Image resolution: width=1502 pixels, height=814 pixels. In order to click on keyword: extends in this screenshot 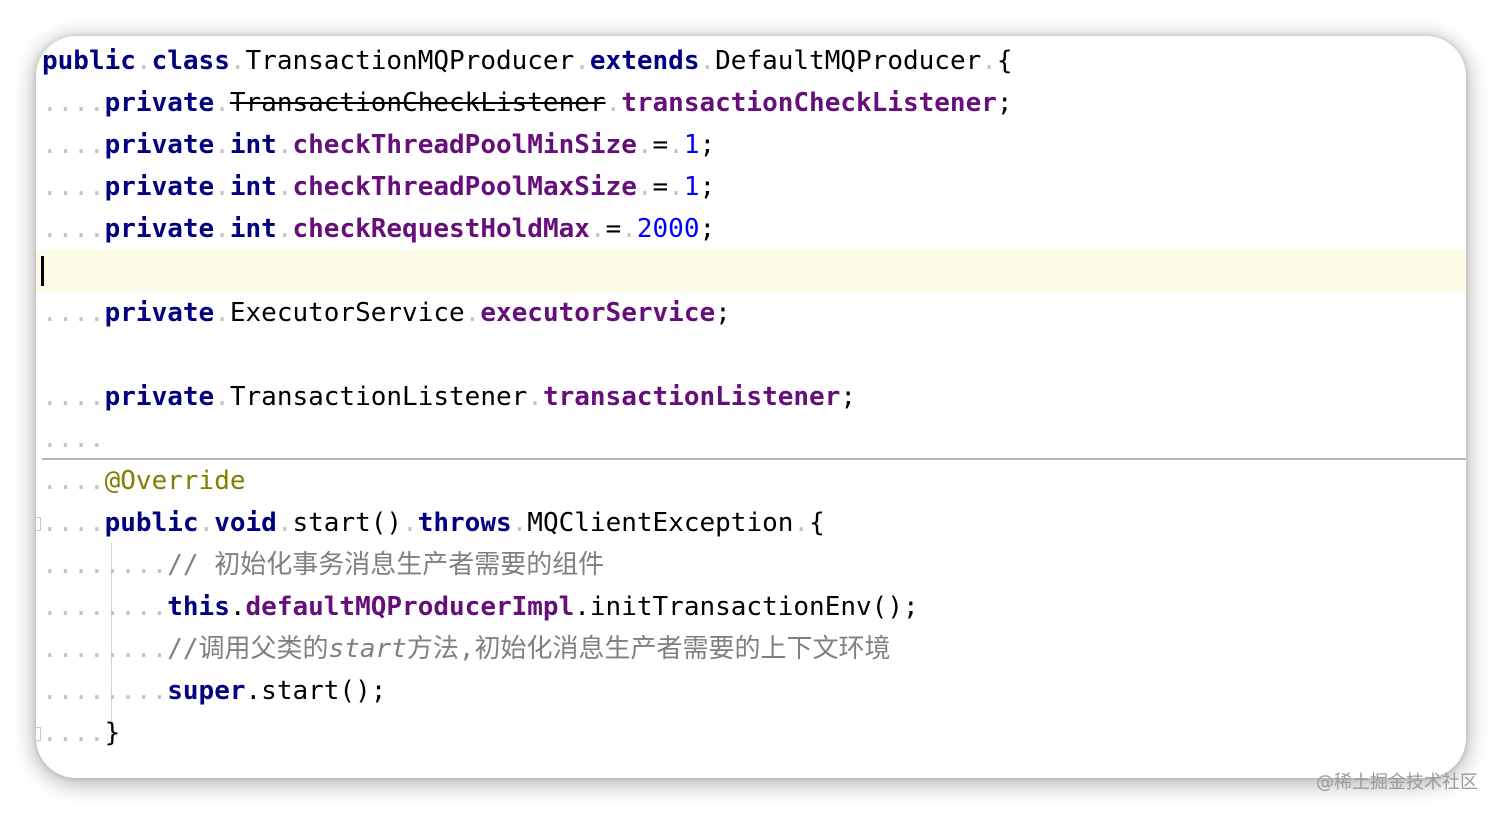, I will do `click(644, 61)`.